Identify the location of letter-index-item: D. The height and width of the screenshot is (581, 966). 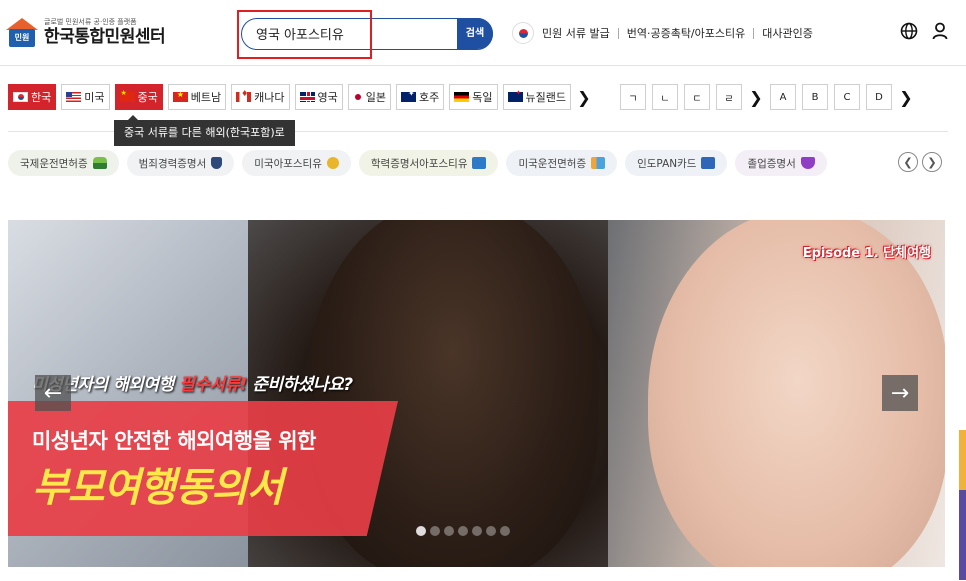
(879, 97).